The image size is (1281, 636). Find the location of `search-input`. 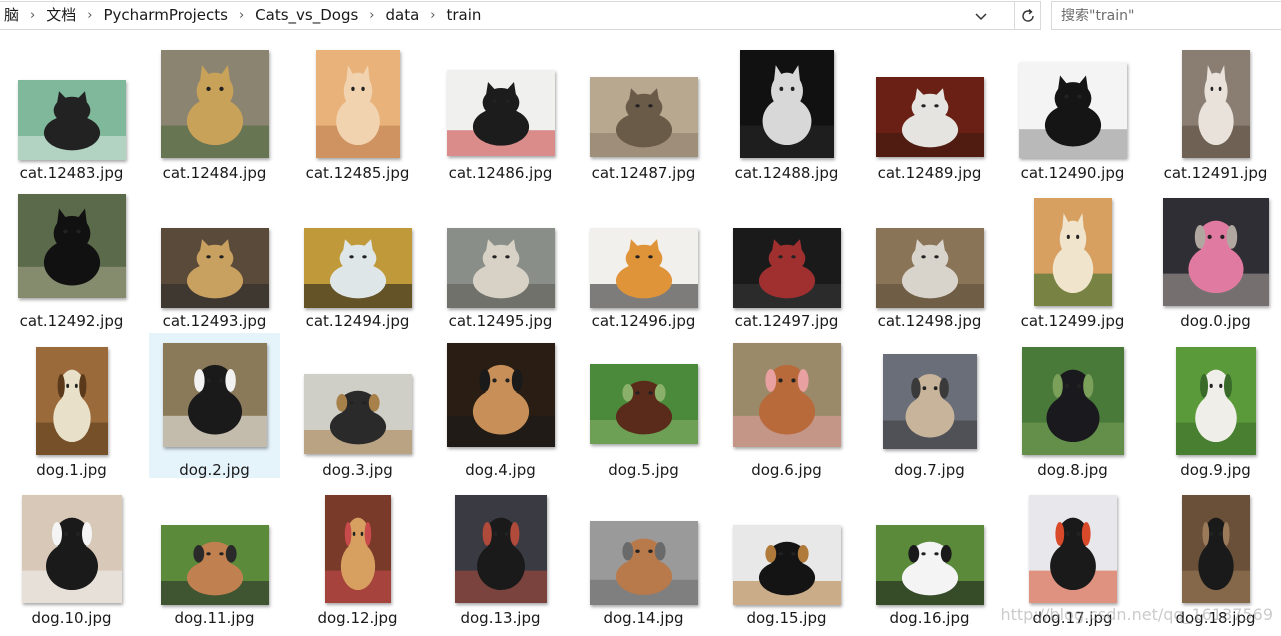

search-input is located at coordinates (1166, 15).